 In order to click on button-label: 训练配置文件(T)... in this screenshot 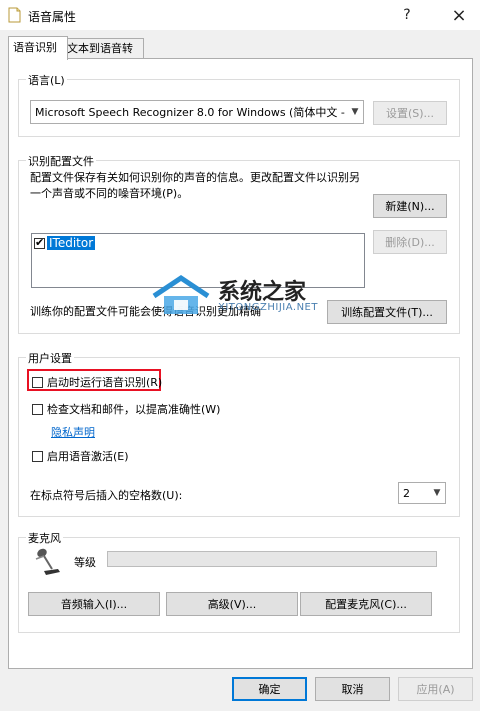, I will do `click(387, 312)`.